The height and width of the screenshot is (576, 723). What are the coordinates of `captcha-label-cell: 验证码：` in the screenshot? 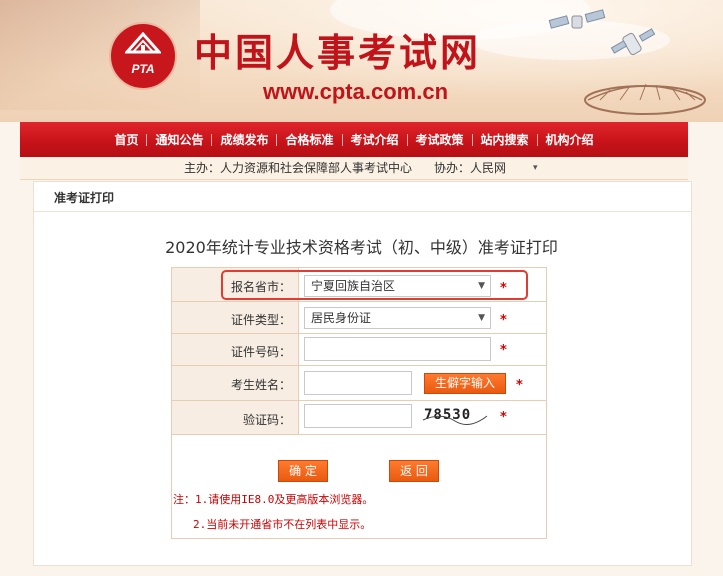 It's located at (235, 417).